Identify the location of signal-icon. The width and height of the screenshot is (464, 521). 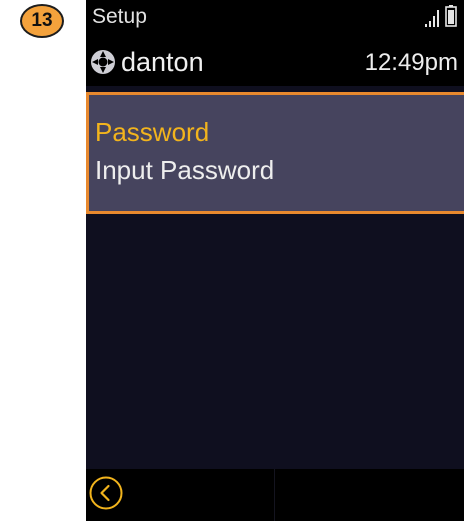
(432, 18).